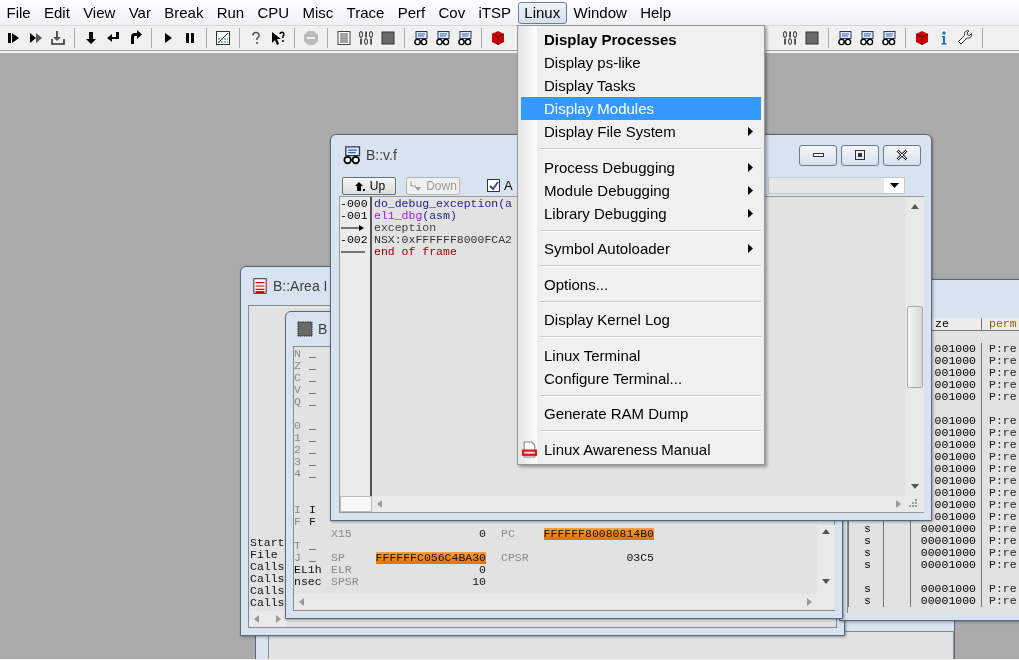  Describe the element at coordinates (308, 570) in the screenshot. I see `flag-name: EL1h` at that location.